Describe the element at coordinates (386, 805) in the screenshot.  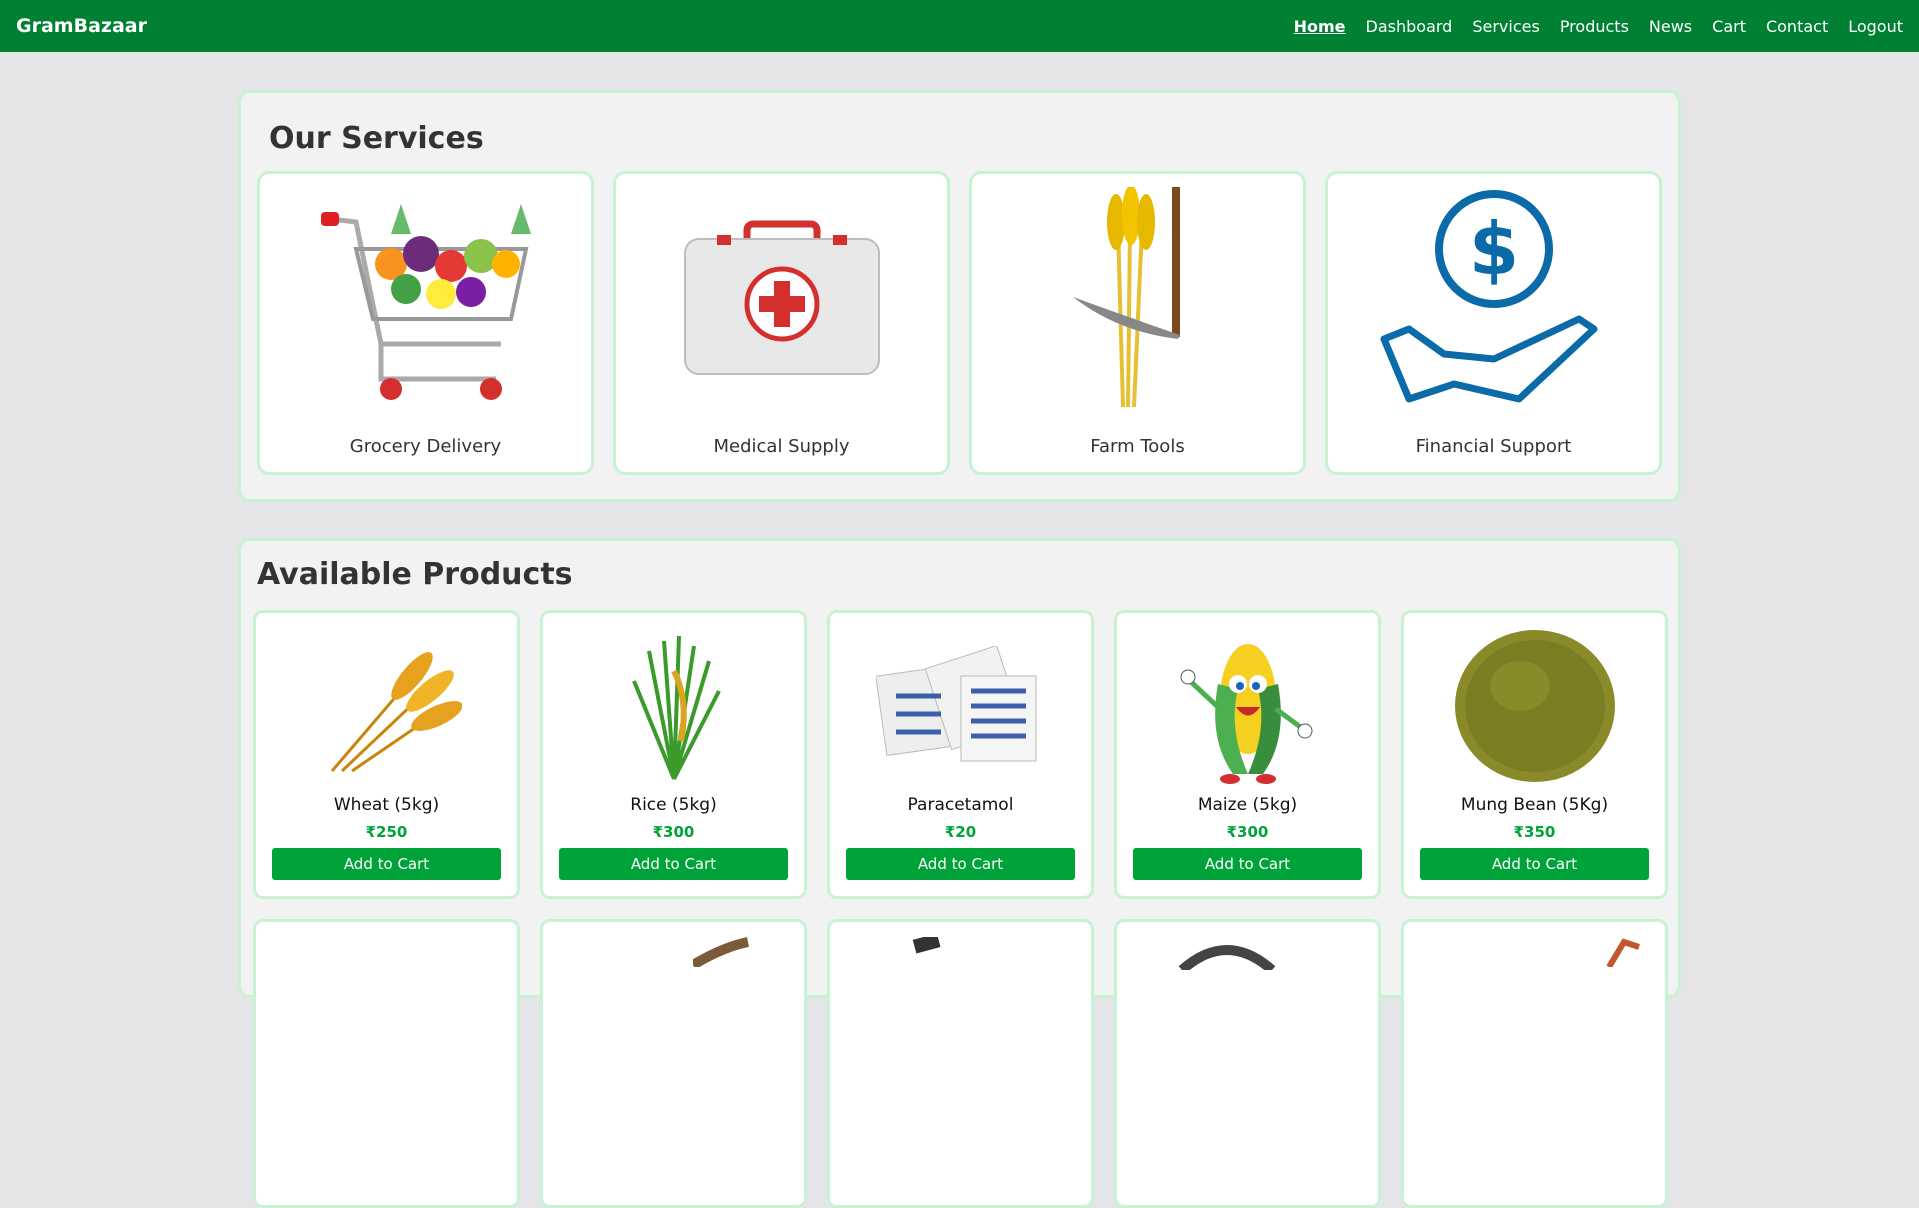
I see `product-name-wheat: Wheat (5kg)` at that location.